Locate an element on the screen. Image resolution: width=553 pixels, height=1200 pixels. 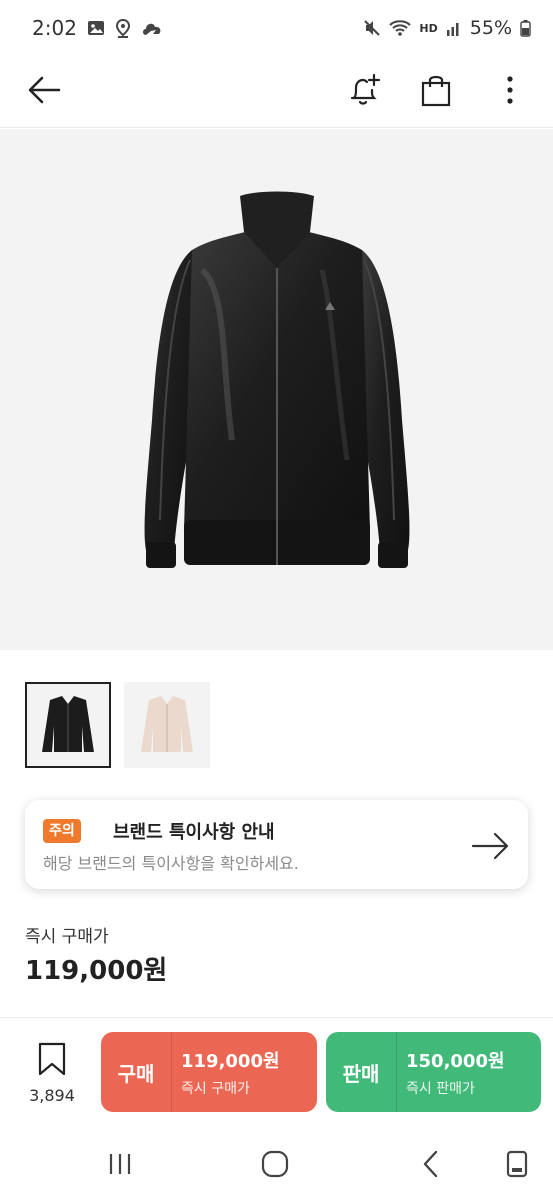
notice-title: 브랜드 특이사항 안내 is located at coordinates (194, 832).